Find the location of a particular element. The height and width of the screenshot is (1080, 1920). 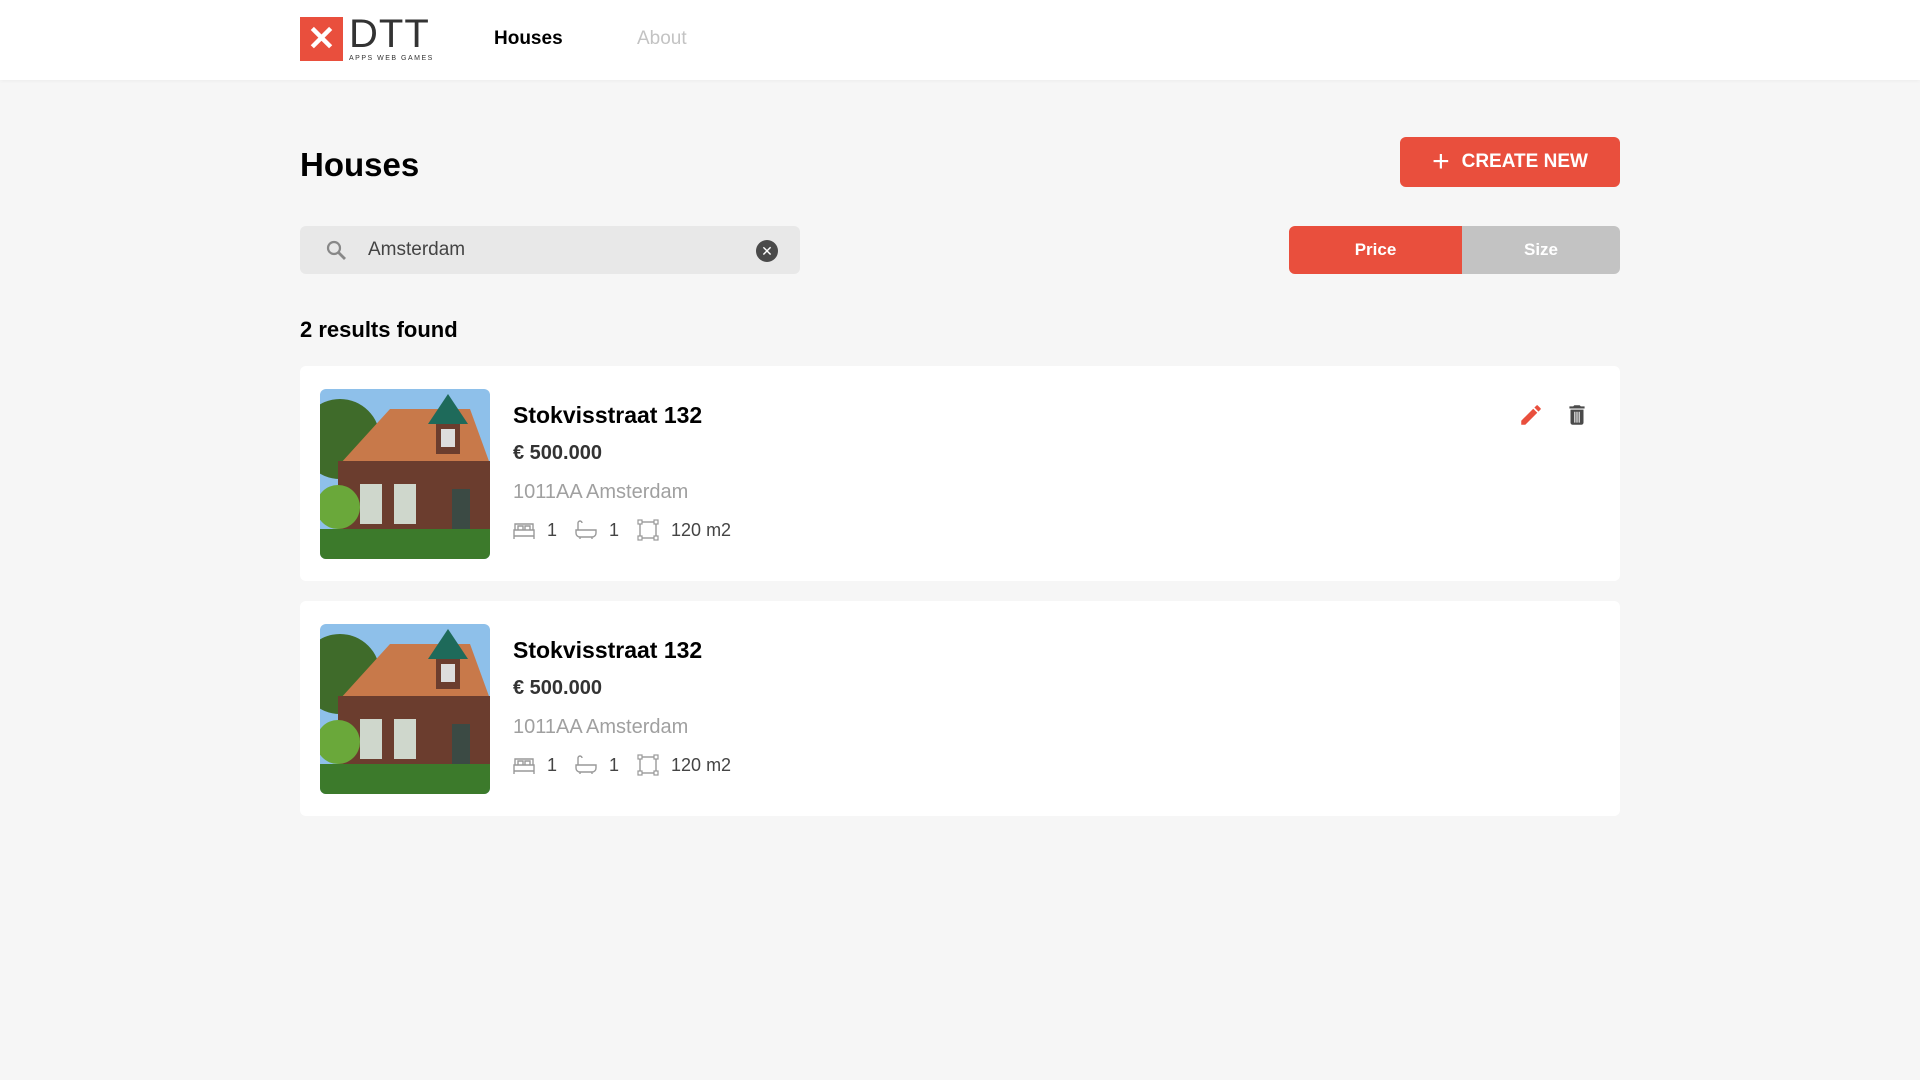

sort-size-button: Size is located at coordinates (1541, 250).